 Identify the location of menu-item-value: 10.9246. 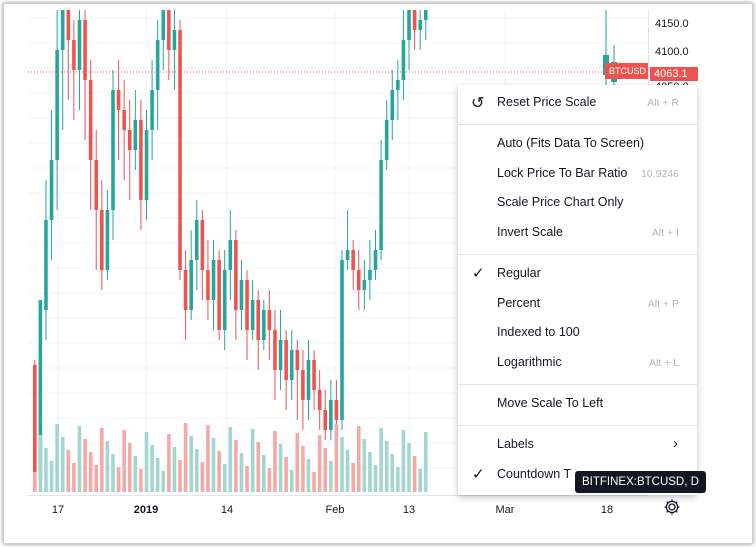
(660, 174).